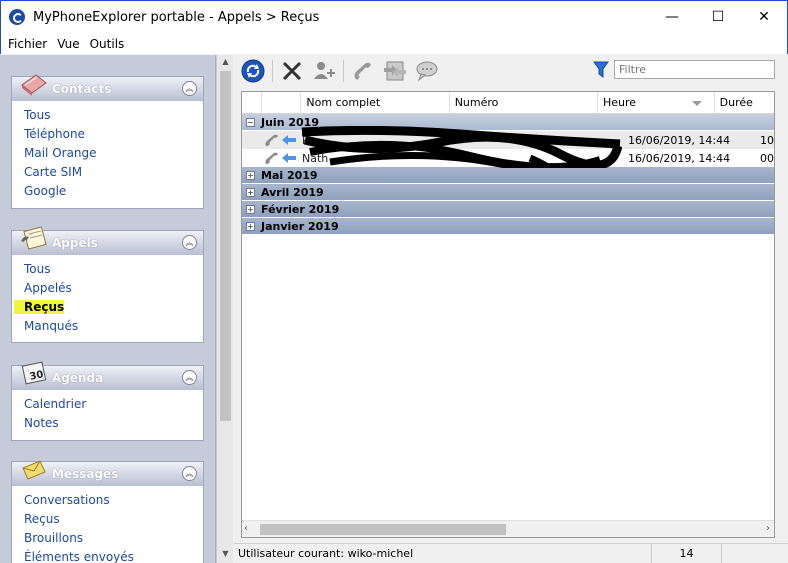 Image resolution: width=788 pixels, height=563 pixels. I want to click on column-header-heure: Heure, so click(656, 103).